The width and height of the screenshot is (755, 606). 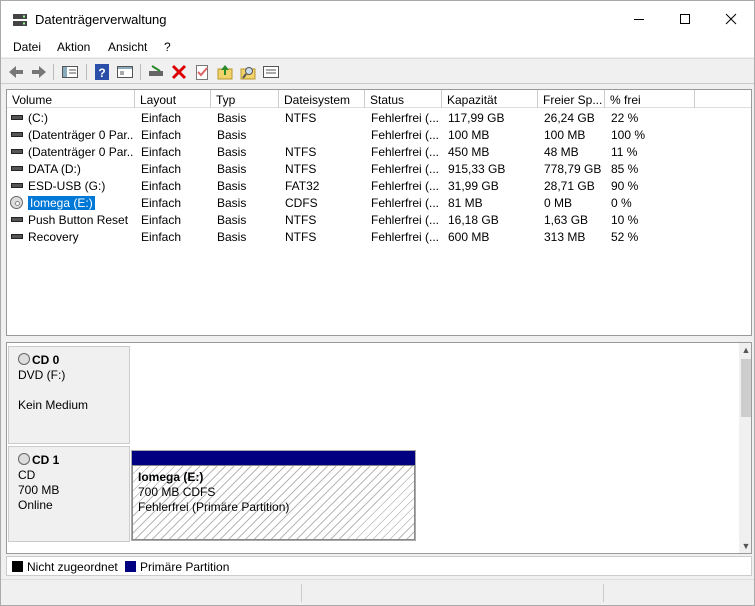 What do you see at coordinates (650, 99) in the screenshot?
I see `column-header-prozent-frei: % frei` at bounding box center [650, 99].